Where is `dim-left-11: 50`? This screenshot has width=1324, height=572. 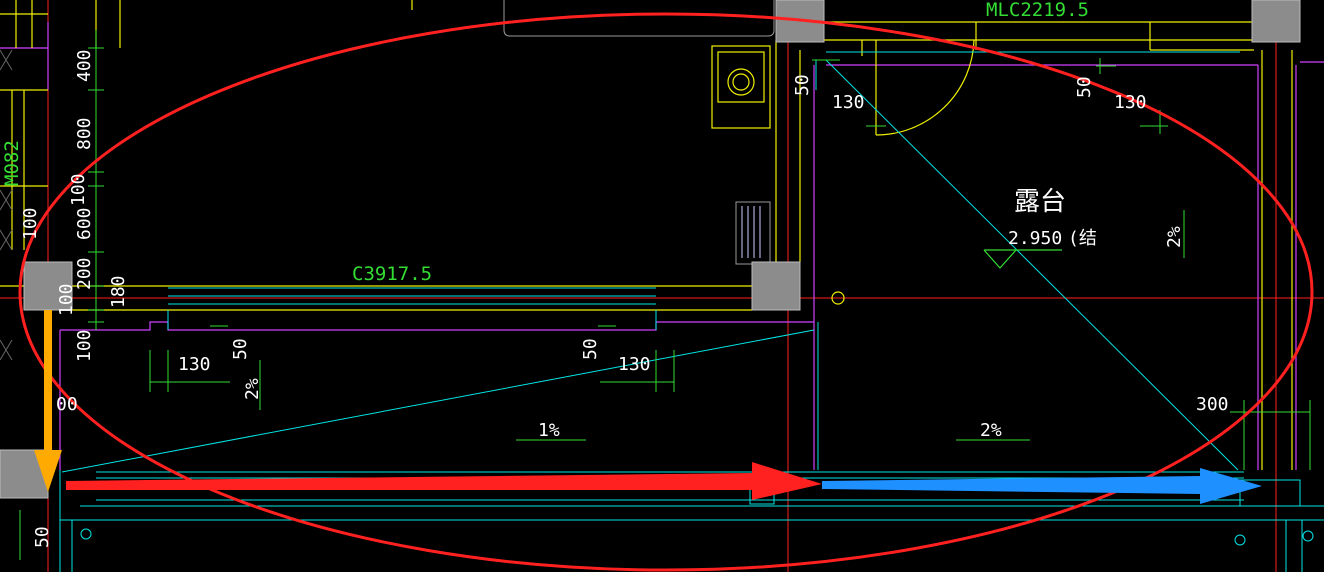 dim-left-11: 50 is located at coordinates (42, 537).